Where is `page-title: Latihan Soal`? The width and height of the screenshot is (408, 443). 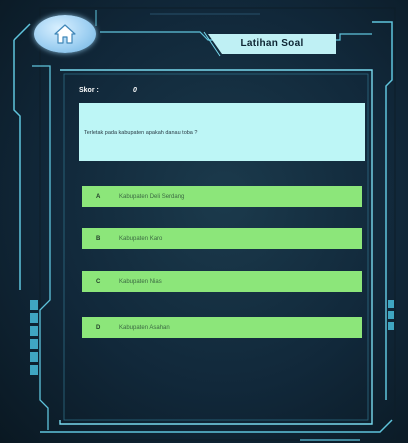 page-title: Latihan Soal is located at coordinates (272, 43).